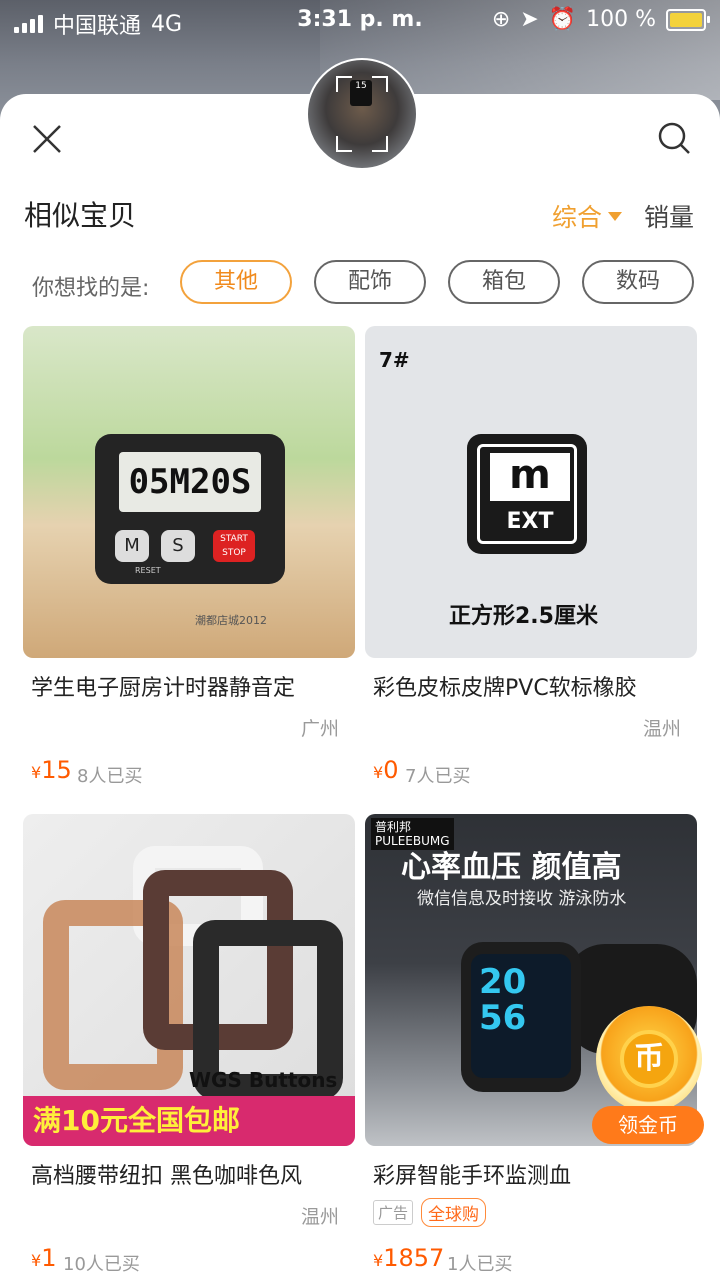 The width and height of the screenshot is (720, 1281). I want to click on search-image-thumbnail: 15, so click(362, 114).